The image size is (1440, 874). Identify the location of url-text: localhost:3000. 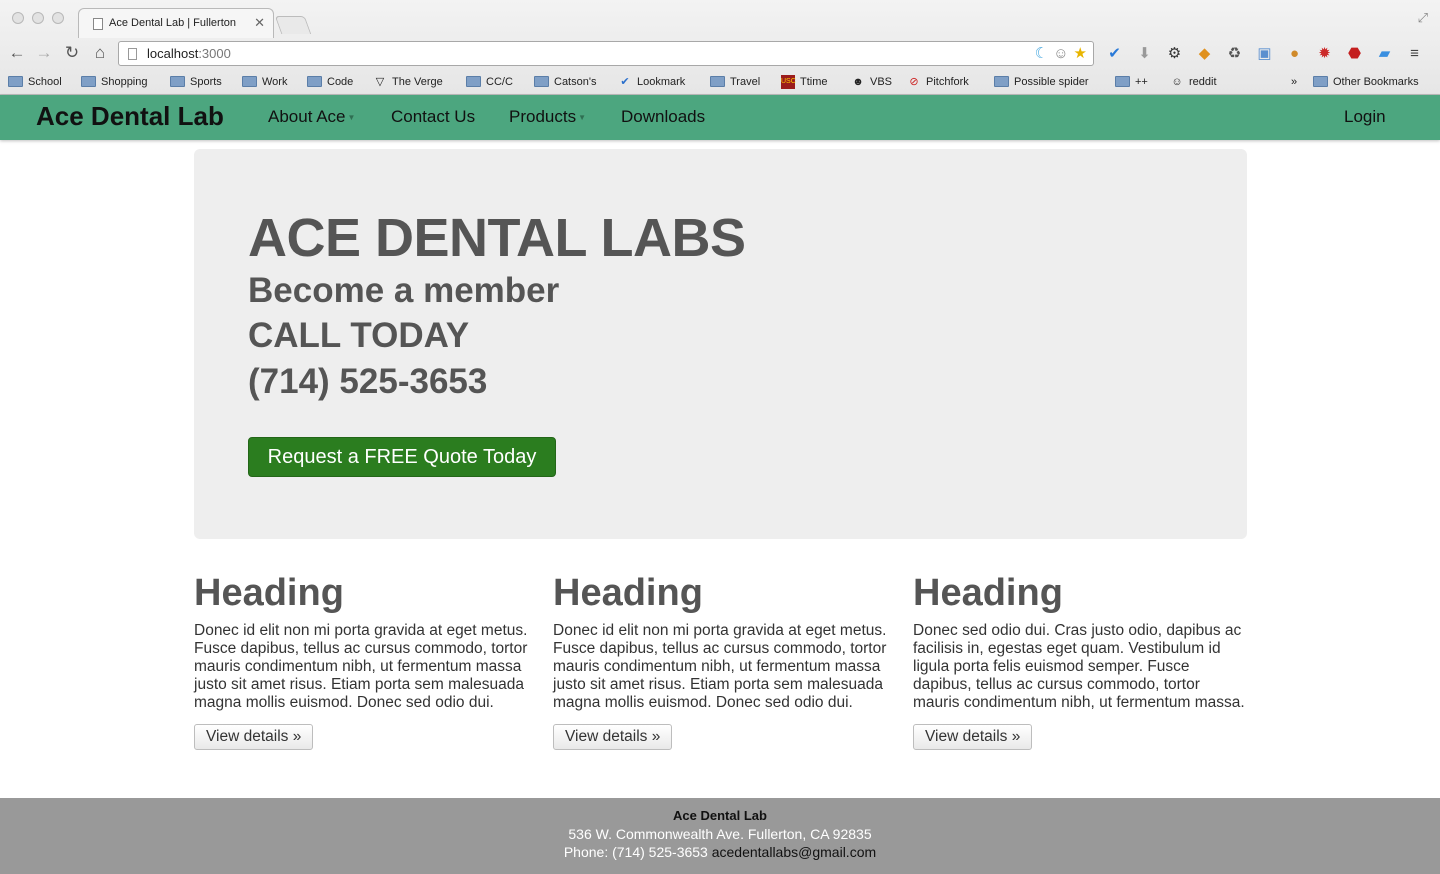
(189, 53).